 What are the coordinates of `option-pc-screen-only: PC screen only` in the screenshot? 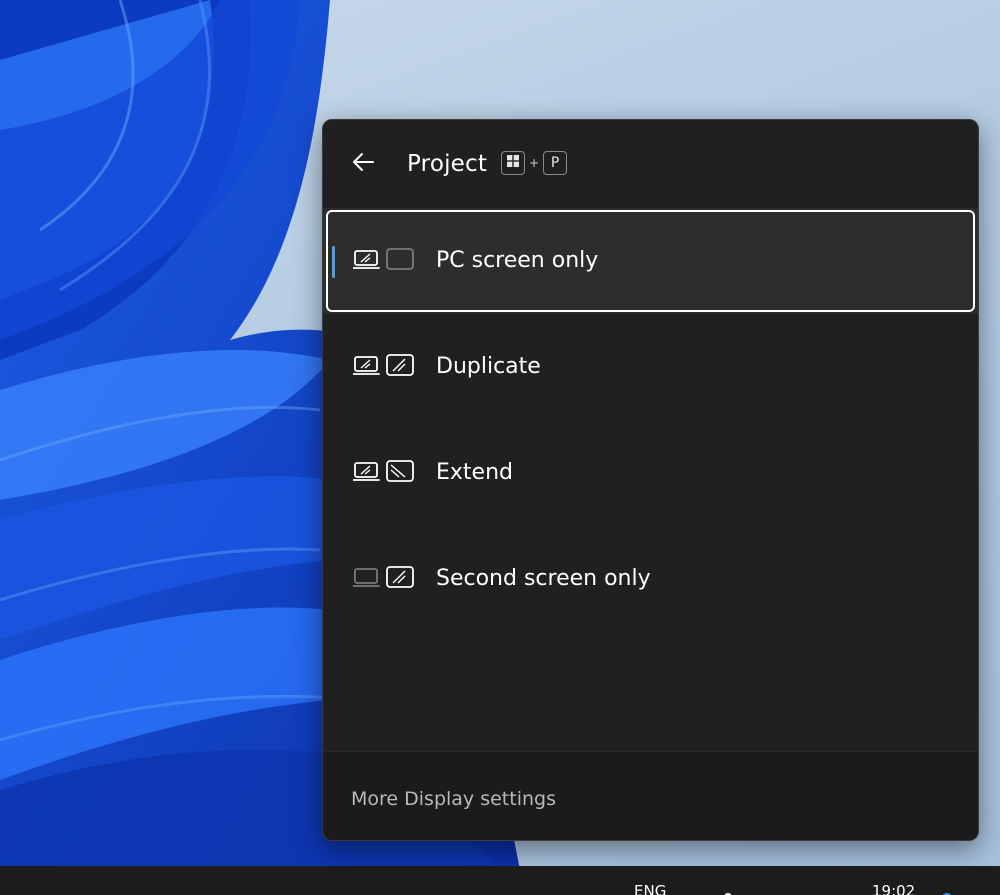 It's located at (650, 261).